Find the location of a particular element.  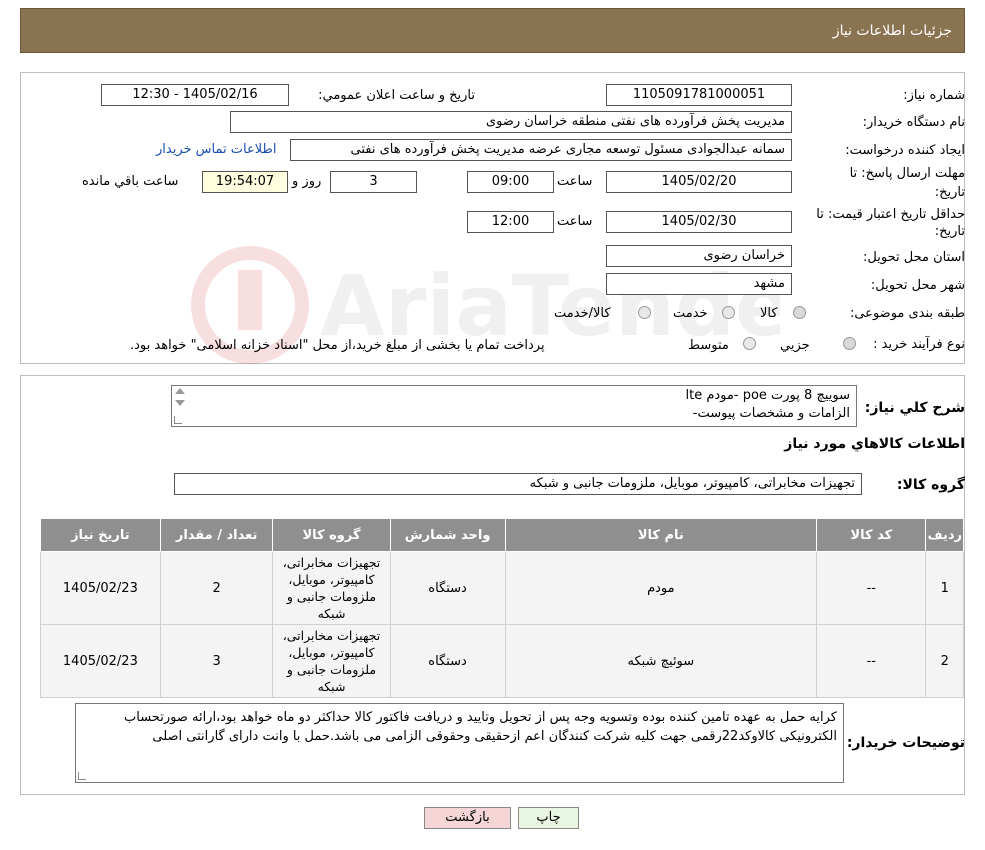

back-button: بازگشت is located at coordinates (467, 818).